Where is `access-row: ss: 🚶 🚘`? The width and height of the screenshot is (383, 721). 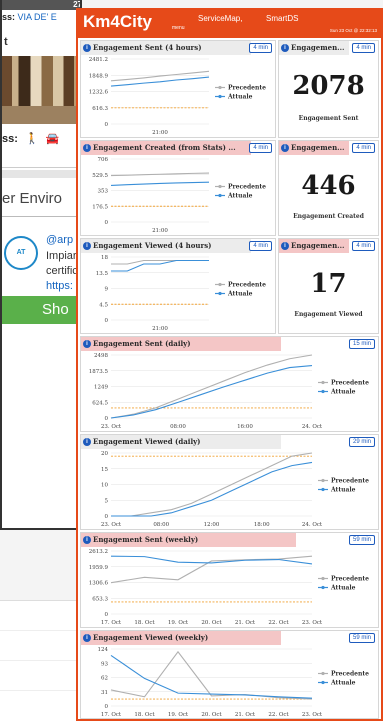 access-row: ss: 🚶 🚘 is located at coordinates (30, 138).